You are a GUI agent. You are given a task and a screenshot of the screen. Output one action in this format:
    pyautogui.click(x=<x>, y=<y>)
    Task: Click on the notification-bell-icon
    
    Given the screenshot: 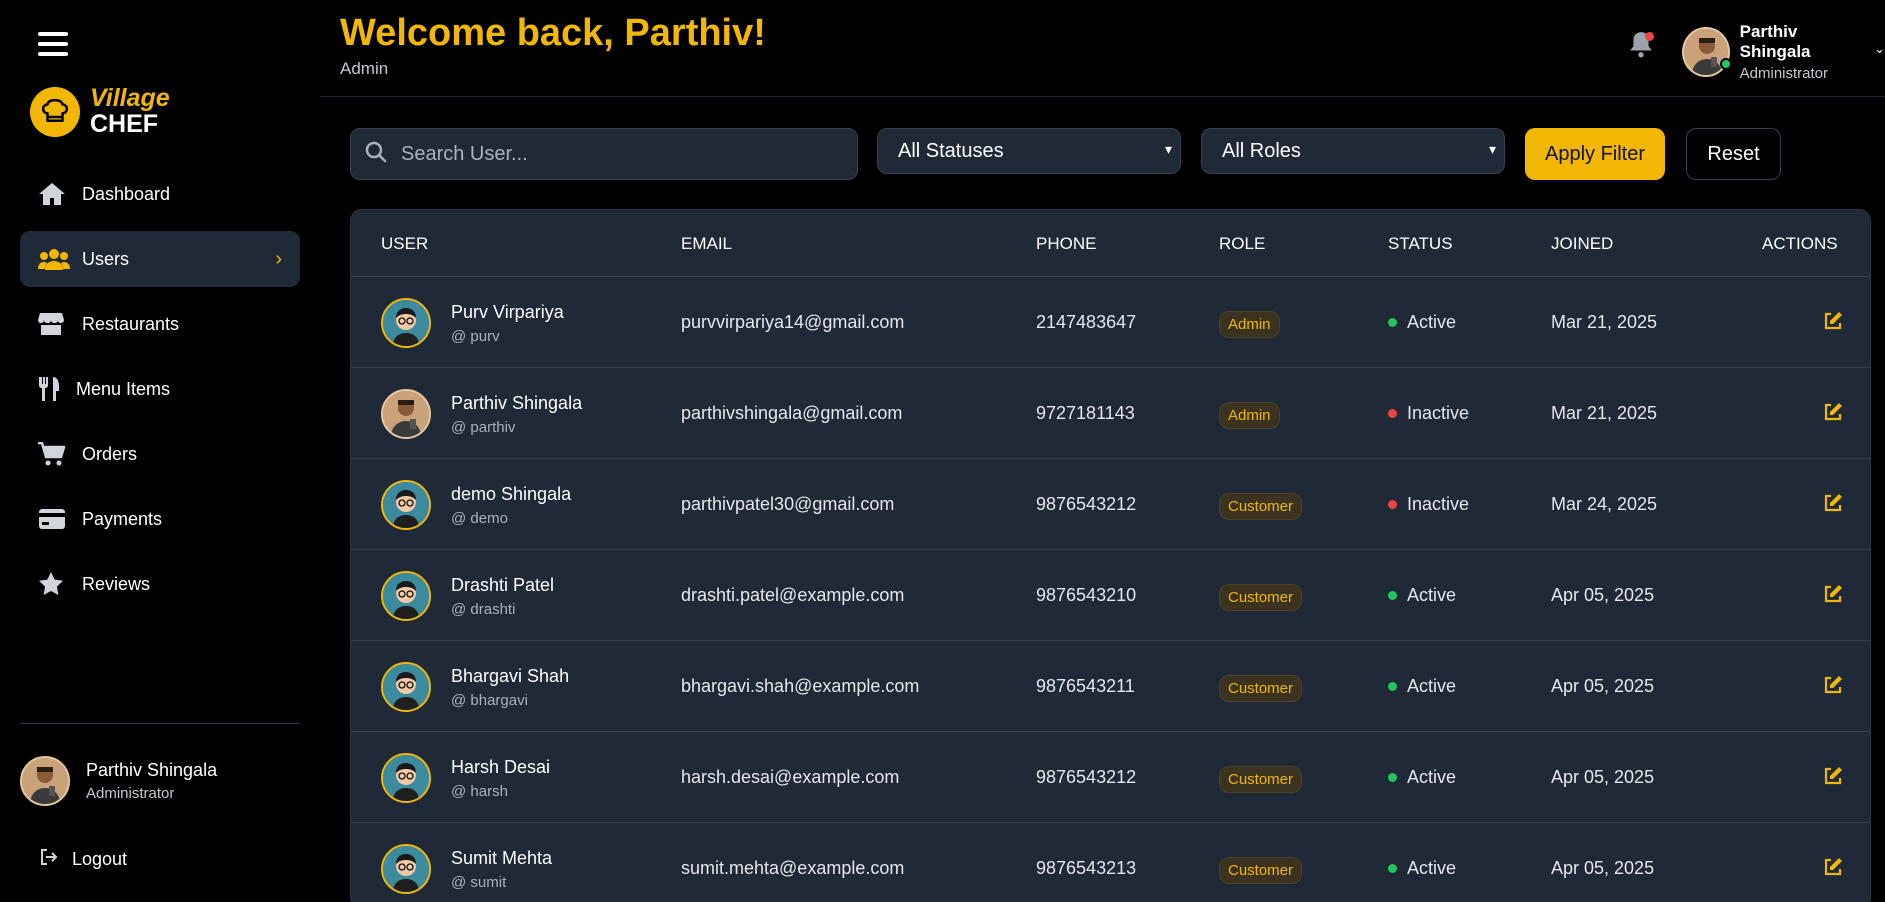 What is the action you would take?
    pyautogui.click(x=1641, y=44)
    